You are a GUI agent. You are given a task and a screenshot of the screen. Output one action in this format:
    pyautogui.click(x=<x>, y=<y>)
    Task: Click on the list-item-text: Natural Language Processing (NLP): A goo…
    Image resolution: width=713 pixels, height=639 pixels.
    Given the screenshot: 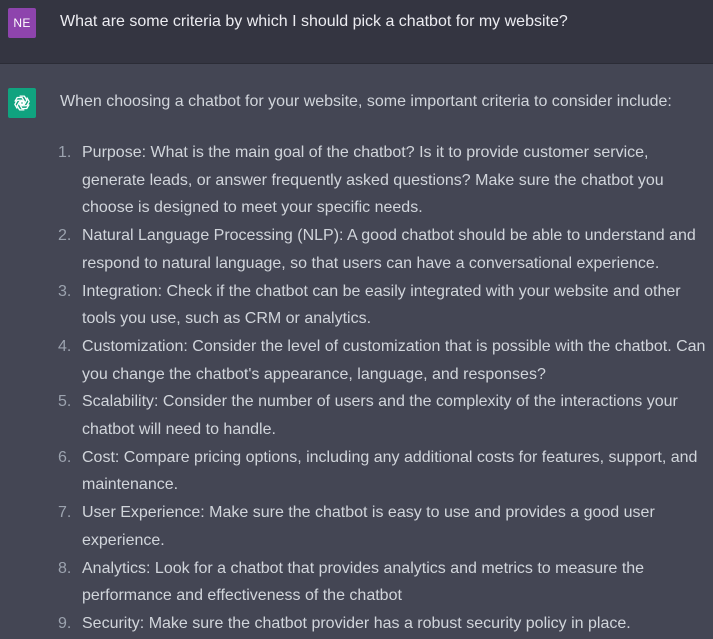 What is the action you would take?
    pyautogui.click(x=389, y=249)
    